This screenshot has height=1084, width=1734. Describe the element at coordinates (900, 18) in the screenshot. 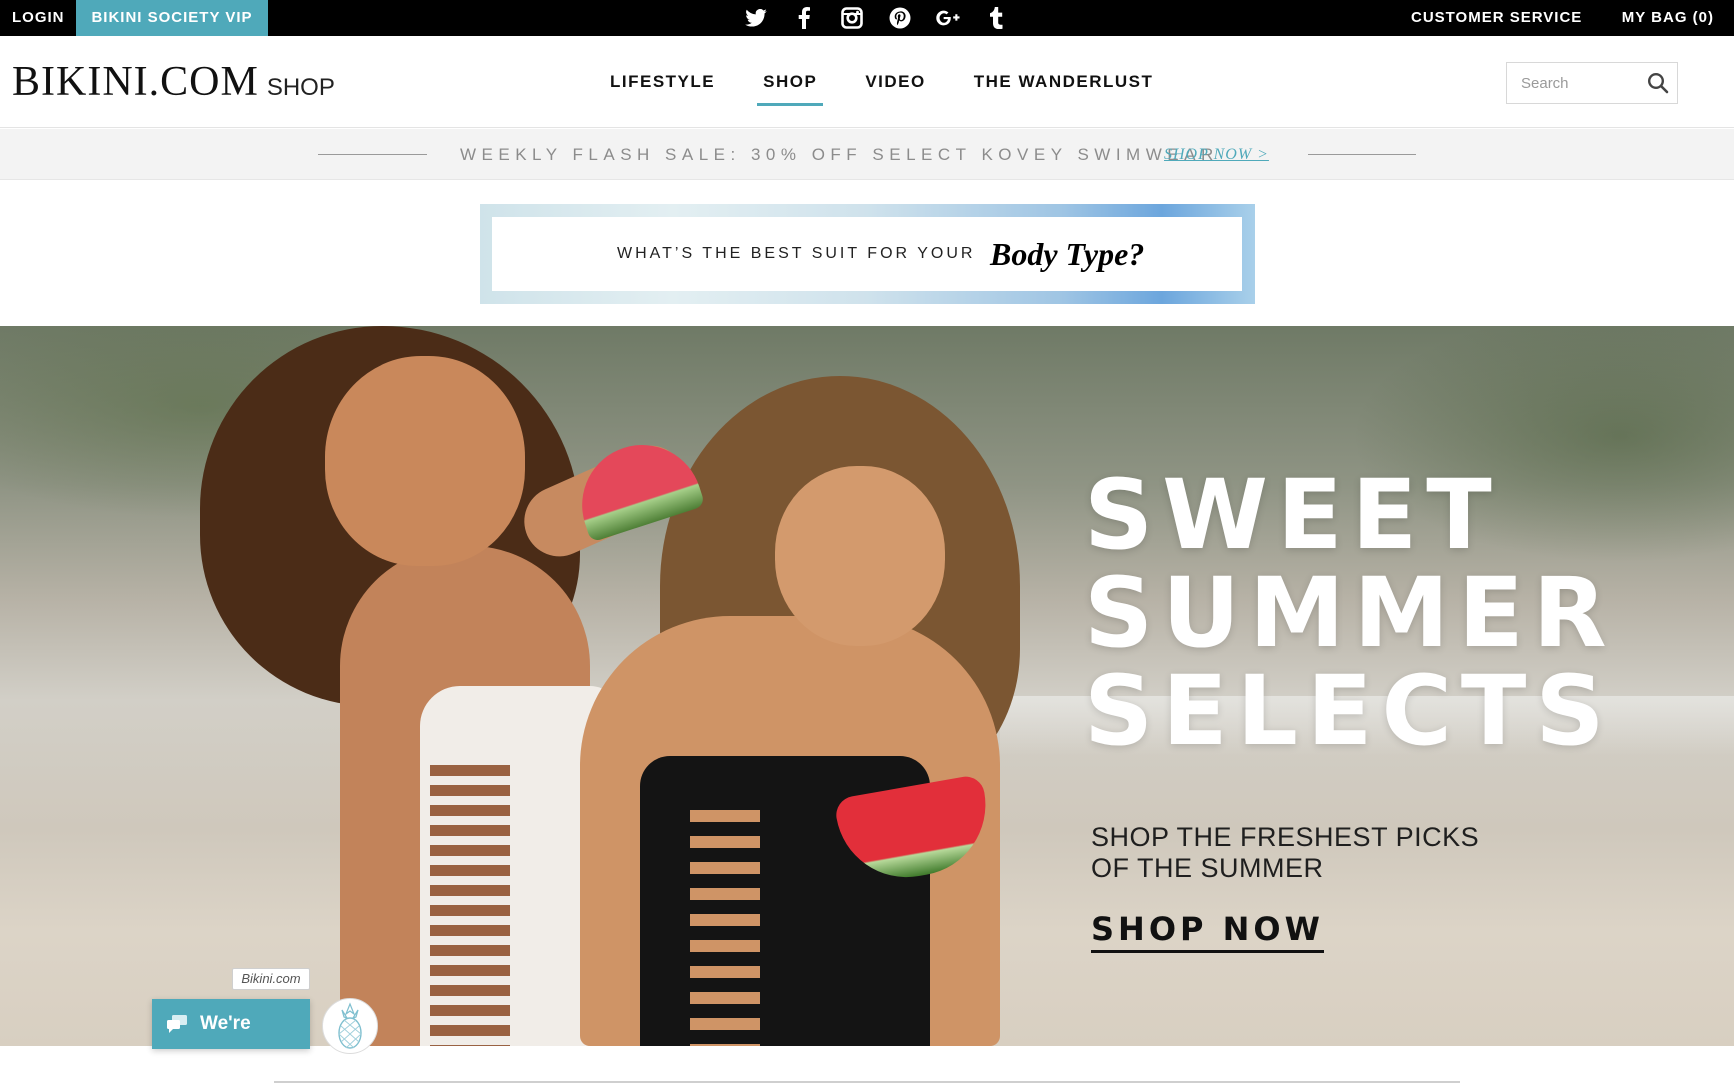

I see `pinterest-icon` at that location.